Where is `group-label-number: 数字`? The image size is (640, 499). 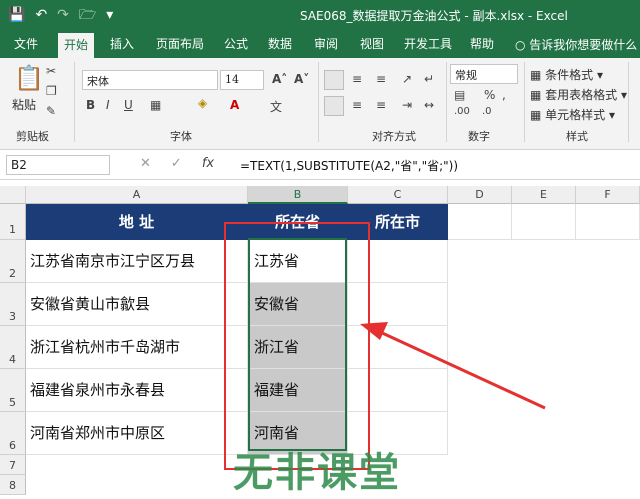 group-label-number: 数字 is located at coordinates (479, 136).